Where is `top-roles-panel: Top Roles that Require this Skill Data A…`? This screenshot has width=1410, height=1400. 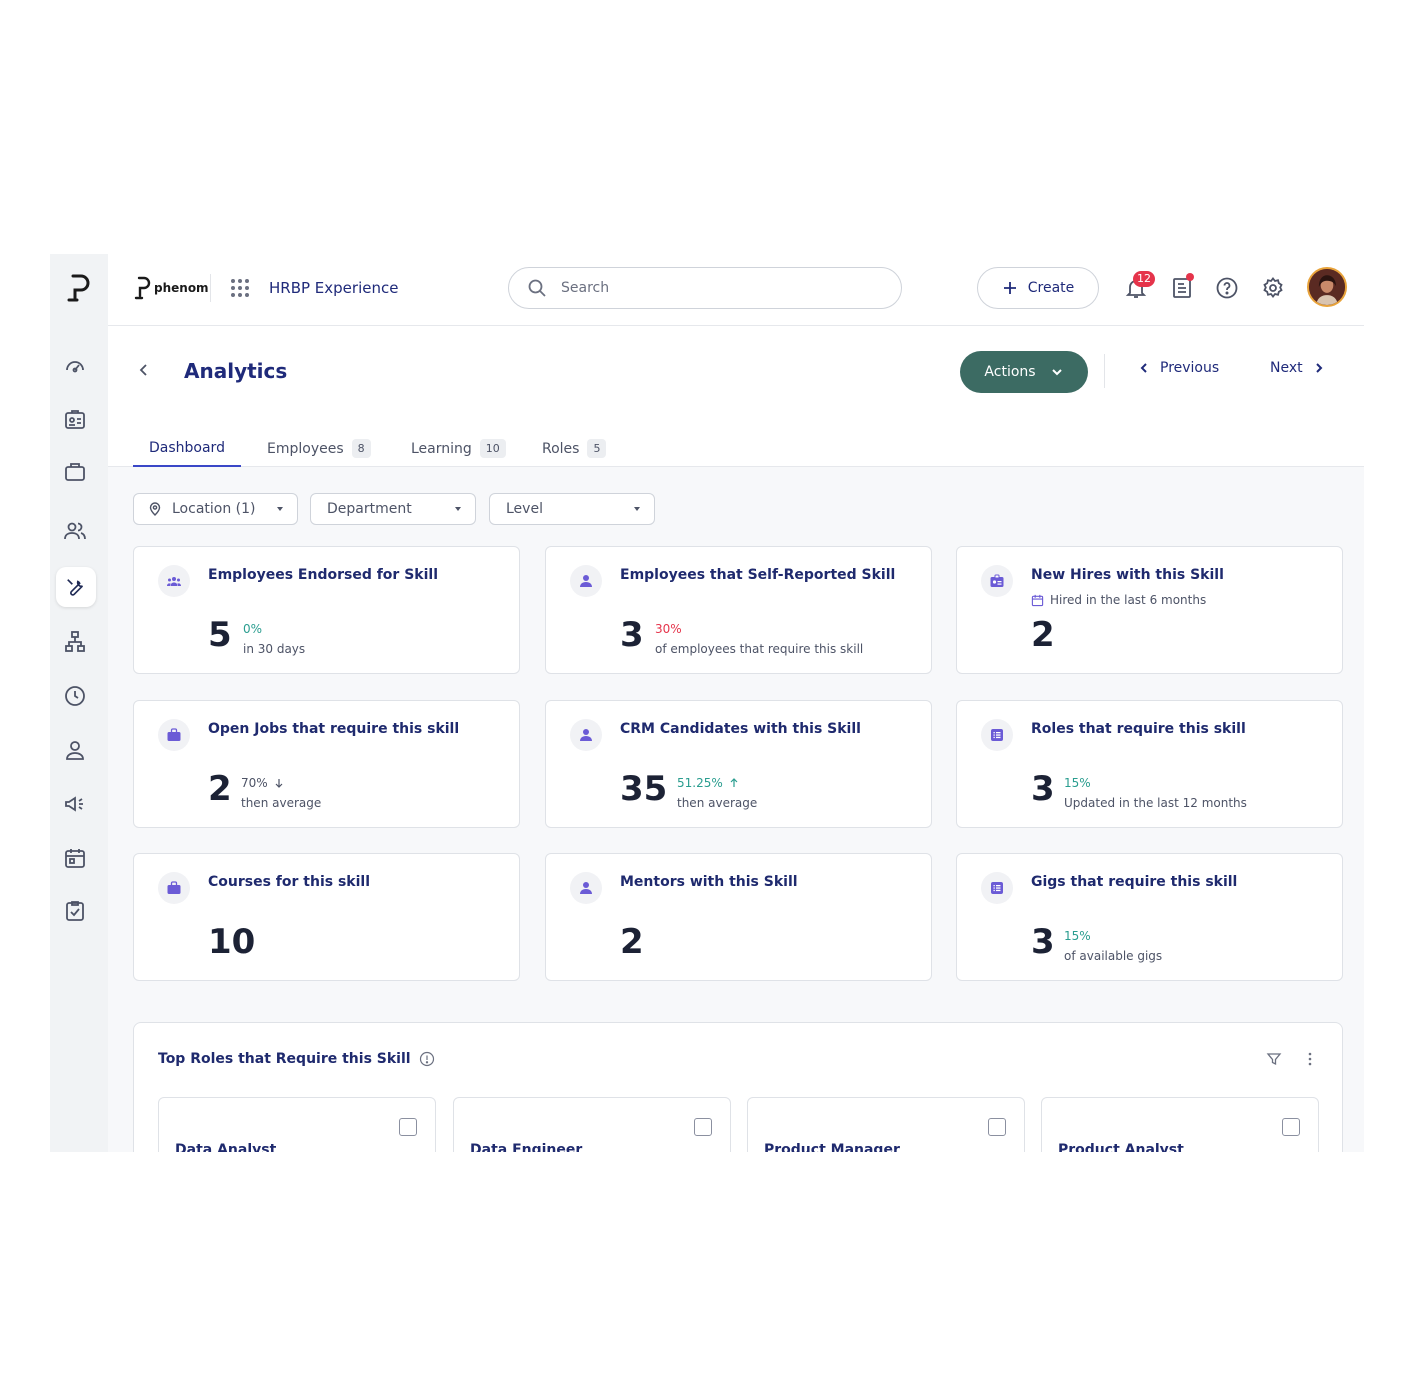
top-roles-panel: Top Roles that Require this Skill Data A… is located at coordinates (738, 1087).